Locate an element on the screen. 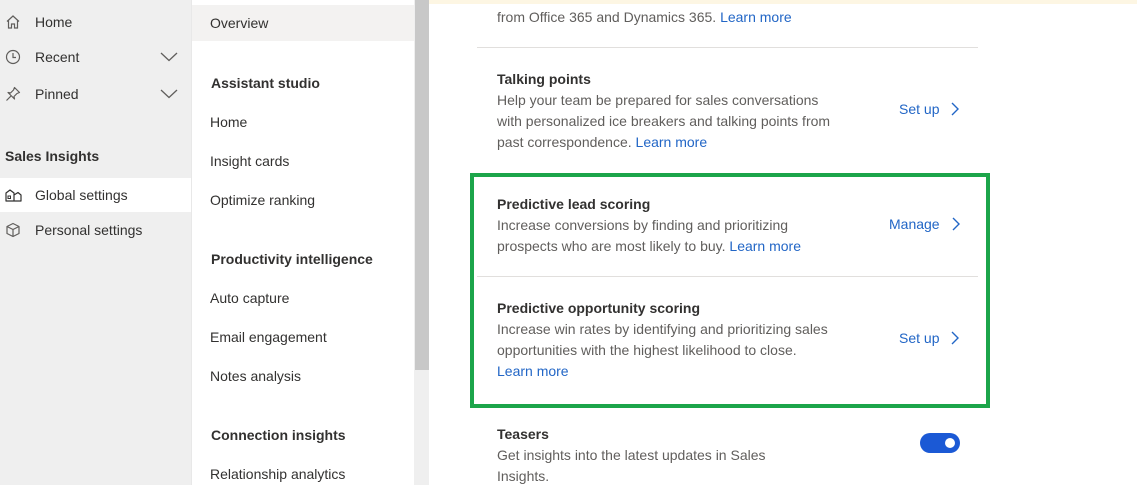 Image resolution: width=1137 pixels, height=485 pixels. talking-points-title: Talking points is located at coordinates (544, 79).